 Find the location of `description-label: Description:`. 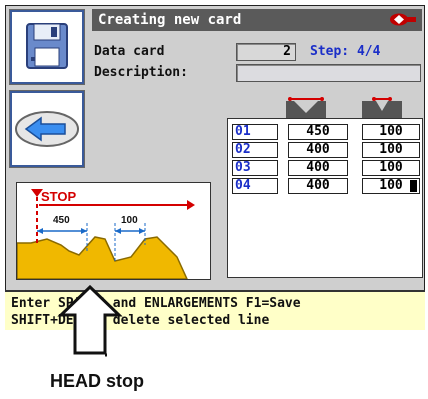

description-label: Description: is located at coordinates (141, 72).